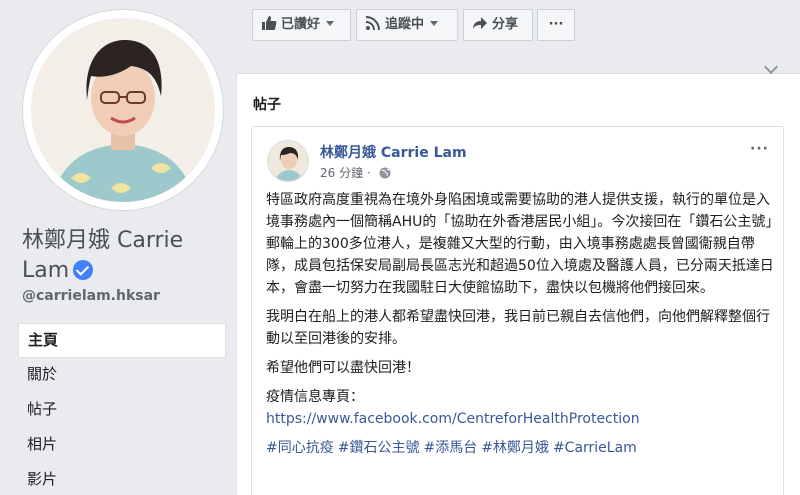  I want to click on globe-icon, so click(385, 173).